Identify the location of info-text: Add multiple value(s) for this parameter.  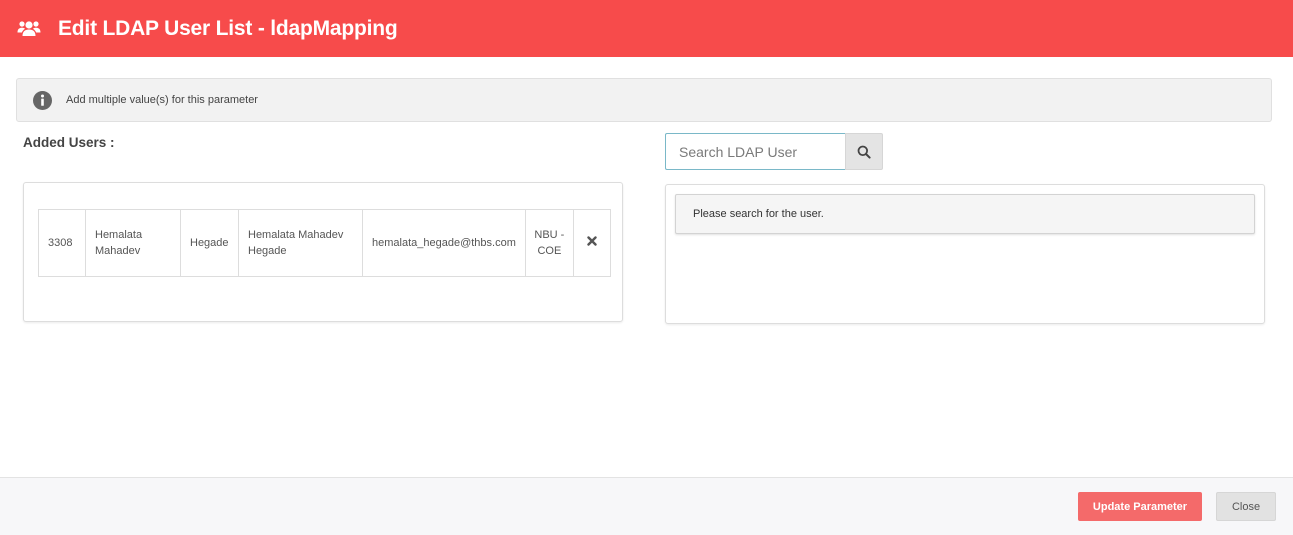
(162, 100).